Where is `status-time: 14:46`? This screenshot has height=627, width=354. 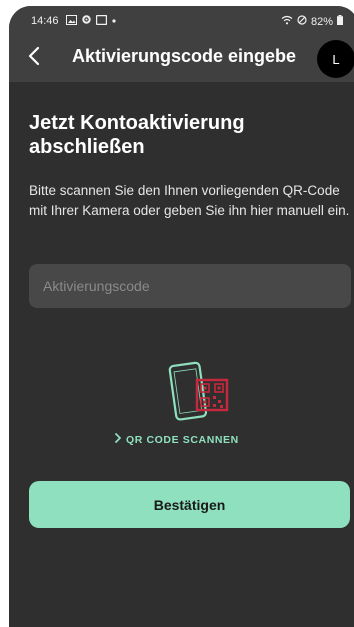 status-time: 14:46 is located at coordinates (45, 21).